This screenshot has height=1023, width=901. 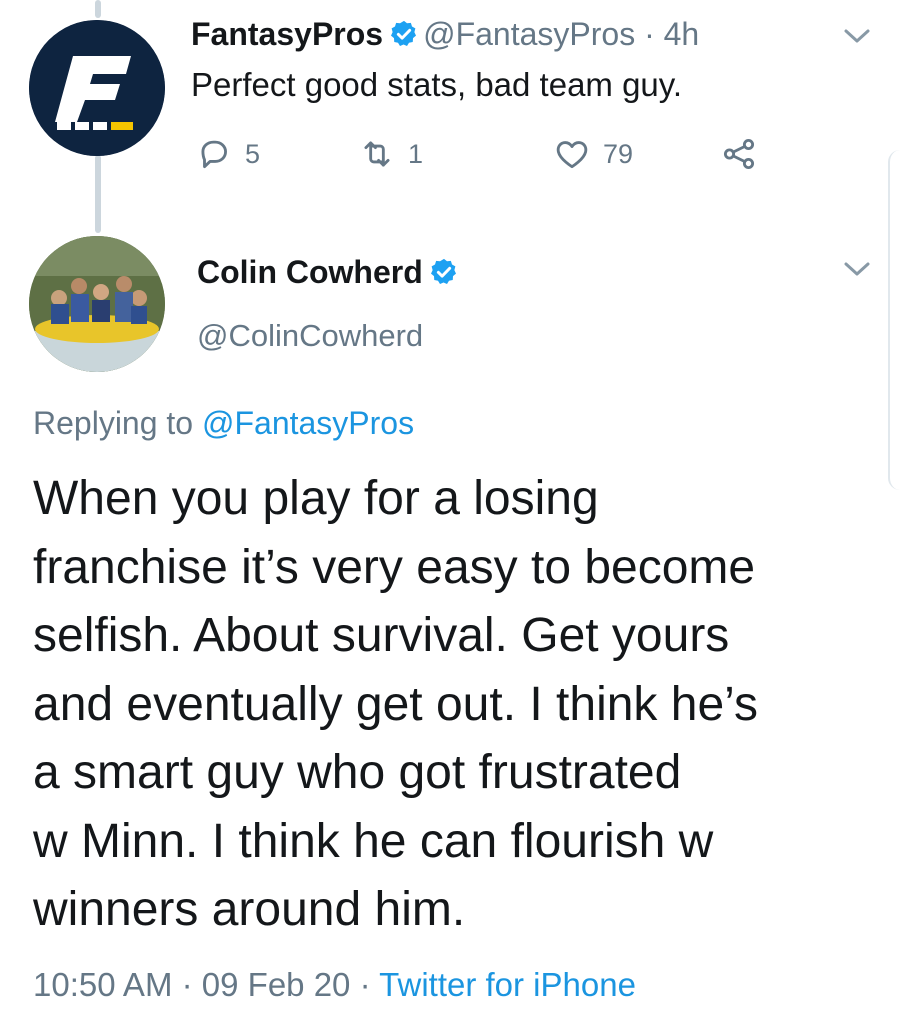 I want to click on author-name: FantasyPros, so click(x=287, y=34).